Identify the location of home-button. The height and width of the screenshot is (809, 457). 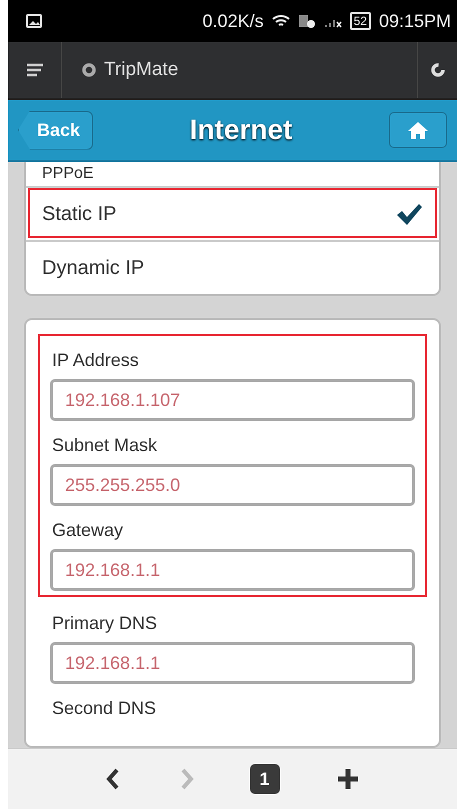
(418, 130).